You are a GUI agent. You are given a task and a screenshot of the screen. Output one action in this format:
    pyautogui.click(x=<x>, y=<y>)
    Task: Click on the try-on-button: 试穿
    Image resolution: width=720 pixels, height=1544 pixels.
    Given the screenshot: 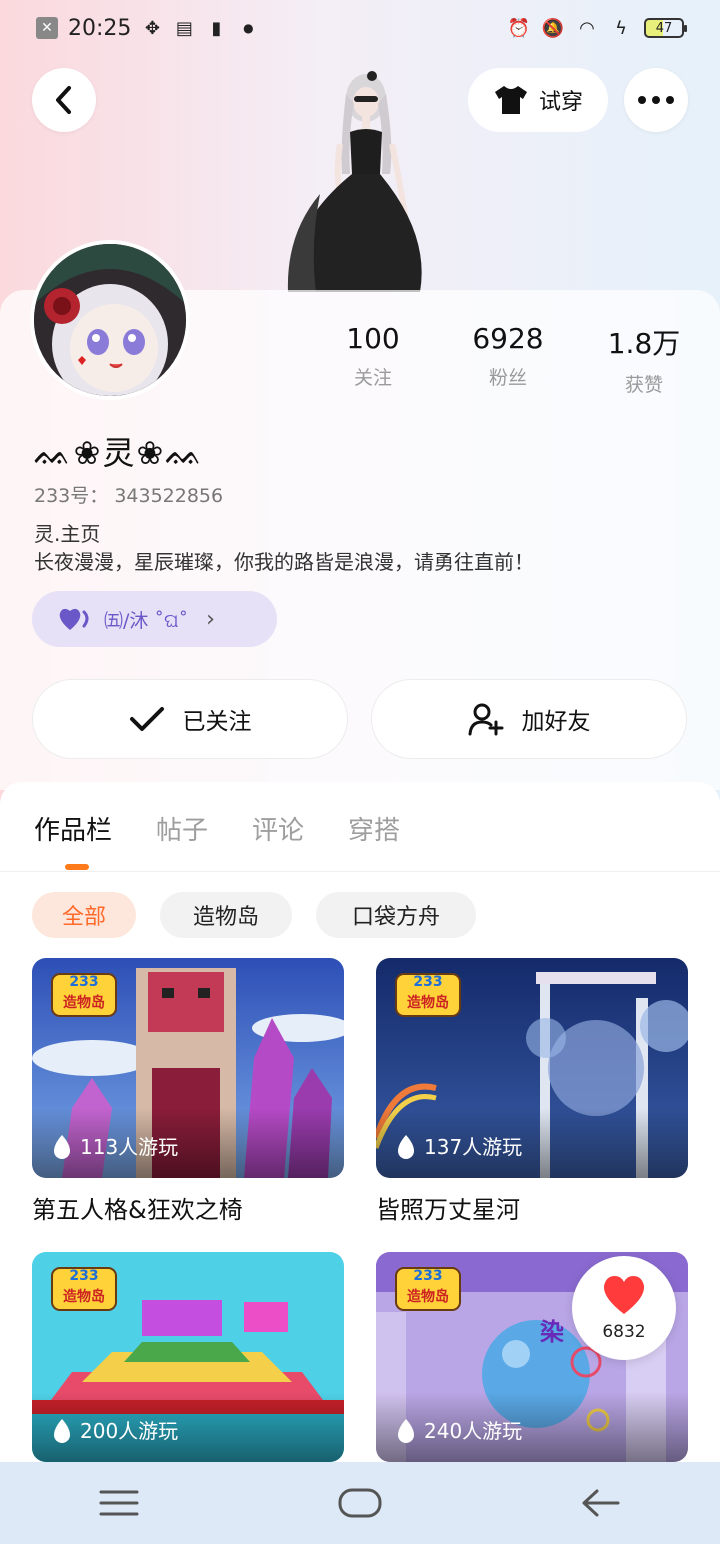 What is the action you would take?
    pyautogui.click(x=538, y=100)
    